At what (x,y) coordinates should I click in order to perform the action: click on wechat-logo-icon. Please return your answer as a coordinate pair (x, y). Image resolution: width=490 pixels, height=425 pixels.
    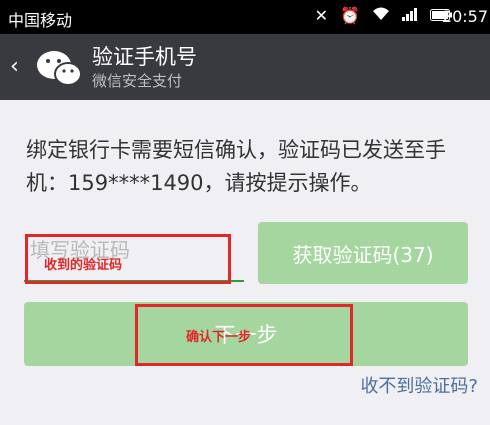
    Looking at the image, I should click on (59, 68).